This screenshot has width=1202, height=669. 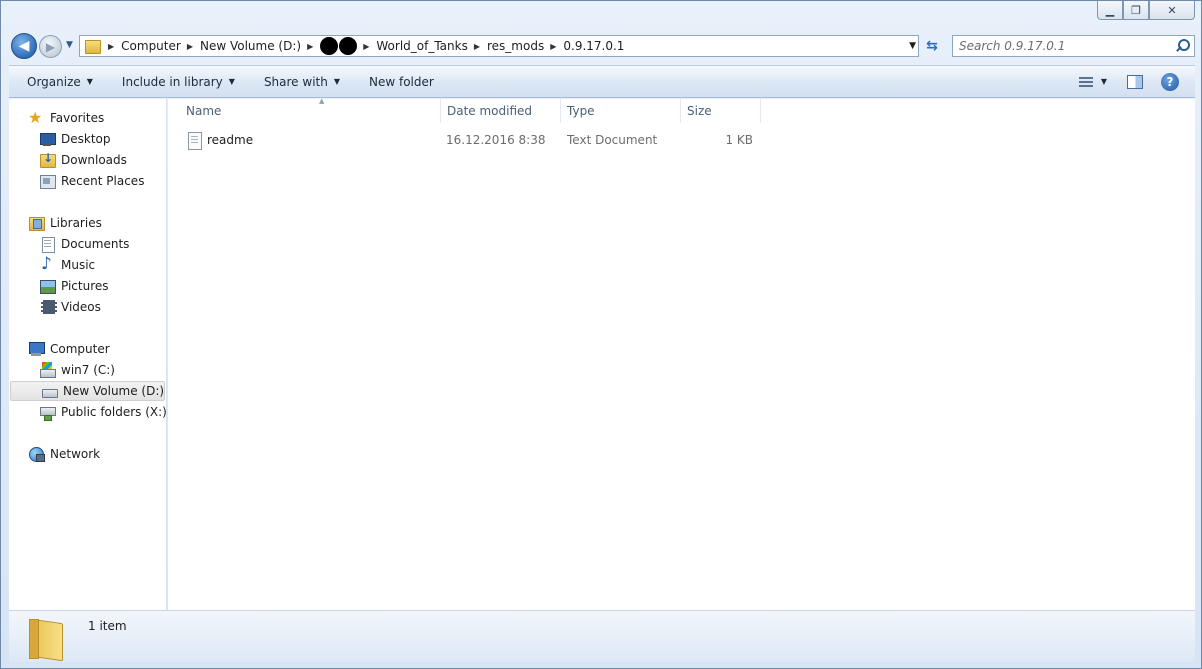 I want to click on minimize-icon: ▁, so click(x=1110, y=10).